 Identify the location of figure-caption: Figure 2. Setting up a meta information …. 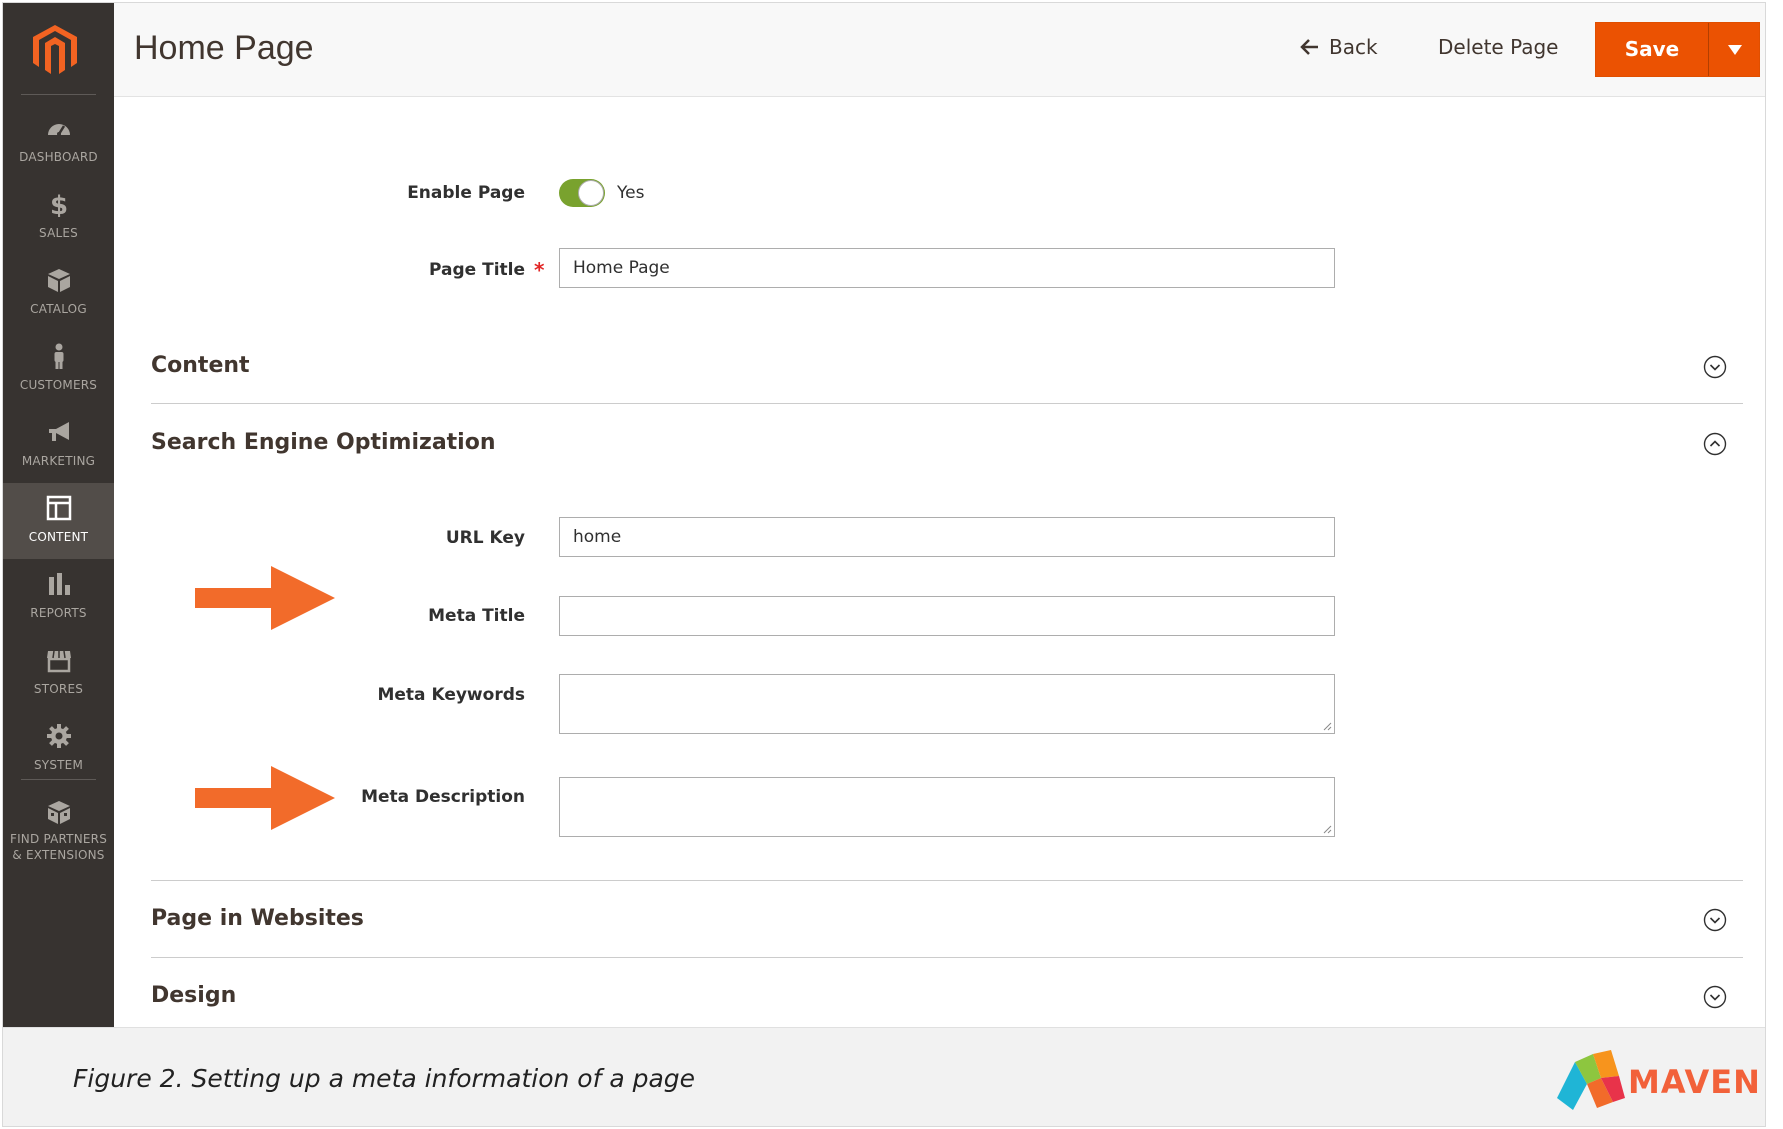
(384, 1078).